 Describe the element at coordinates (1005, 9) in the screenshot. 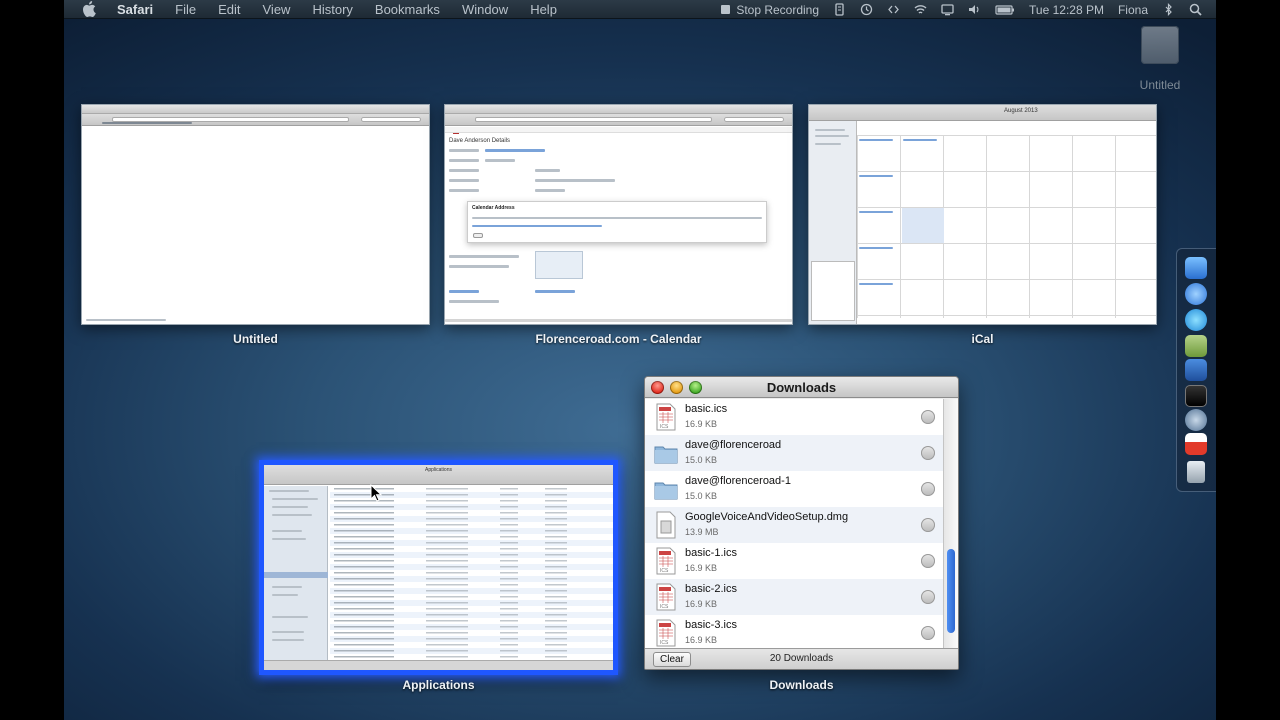

I see `battery-icon` at that location.